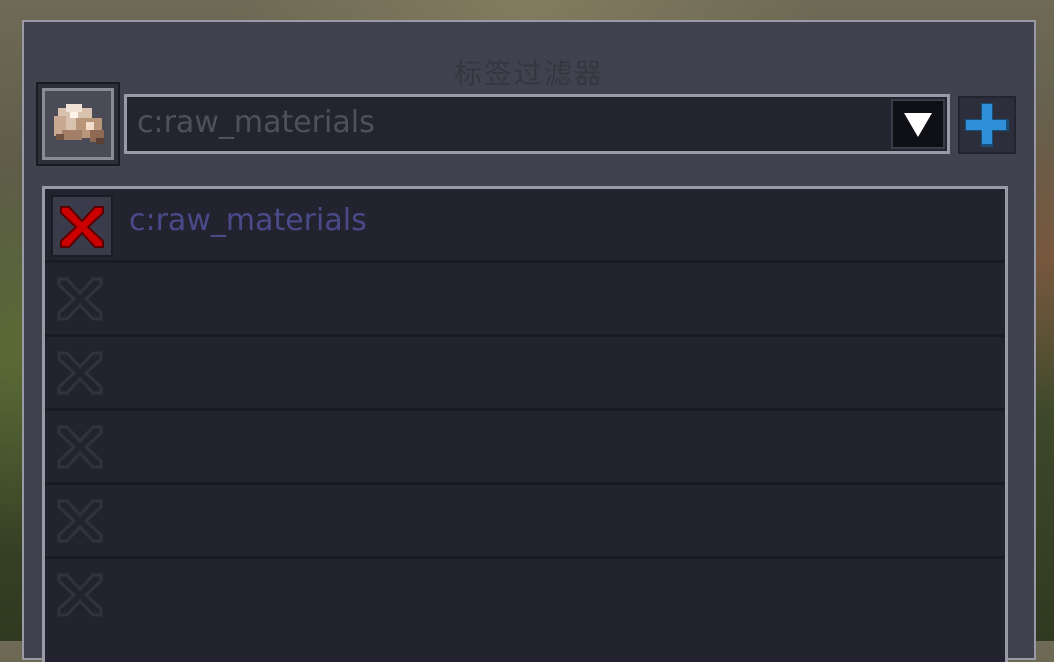 Image resolution: width=1054 pixels, height=662 pixels. What do you see at coordinates (248, 220) in the screenshot?
I see `filter-tag-label: c:raw_materials` at bounding box center [248, 220].